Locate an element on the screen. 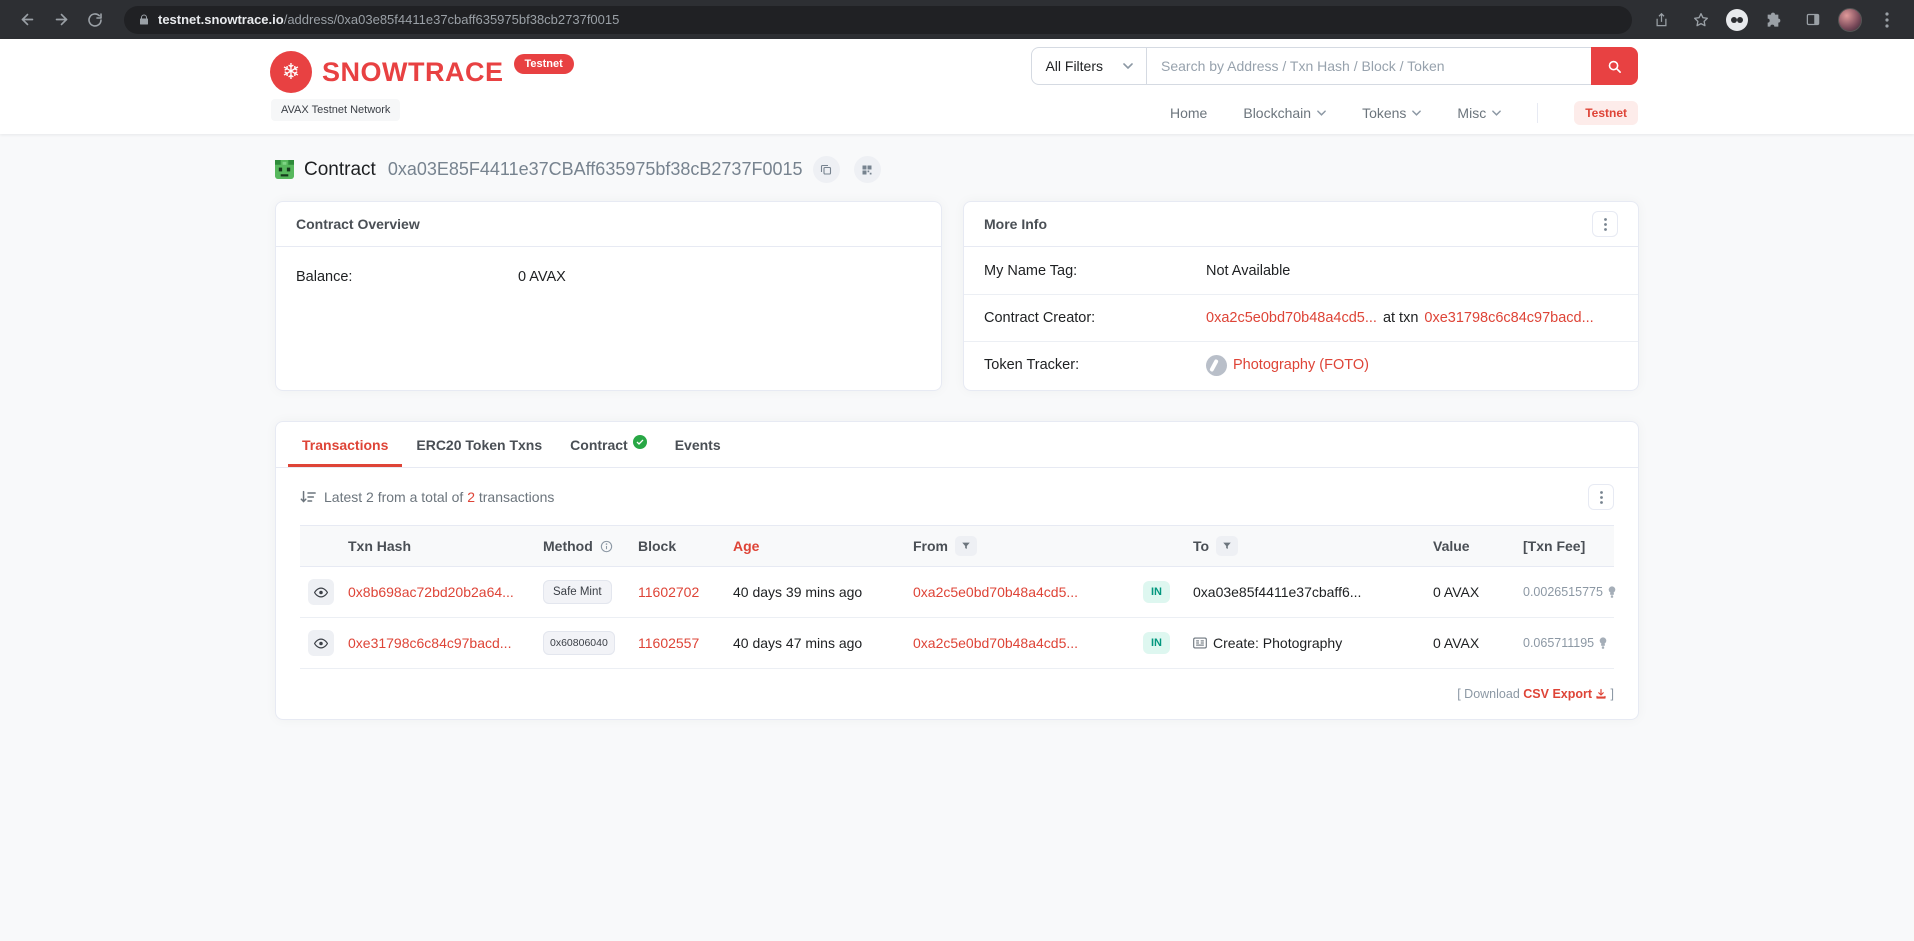 Image resolution: width=1914 pixels, height=941 pixels. share-icon is located at coordinates (1661, 20).